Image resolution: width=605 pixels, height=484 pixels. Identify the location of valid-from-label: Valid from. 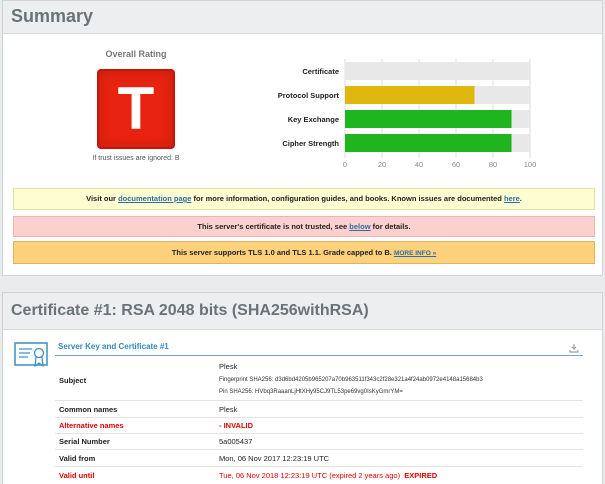
(77, 458).